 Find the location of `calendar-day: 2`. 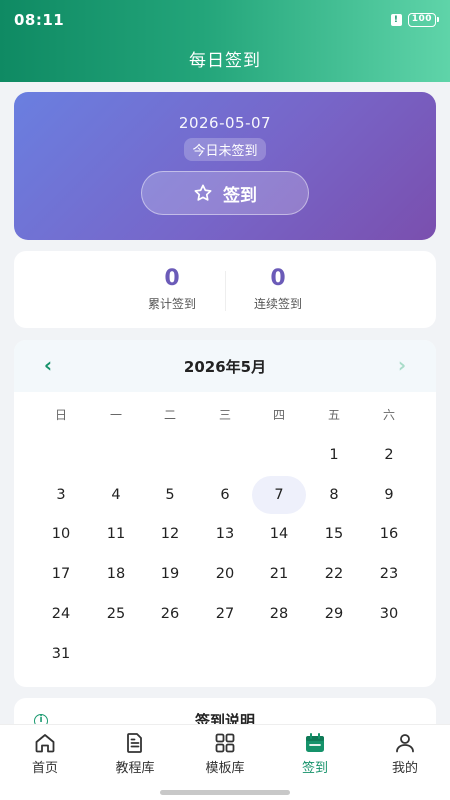

calendar-day: 2 is located at coordinates (389, 455).